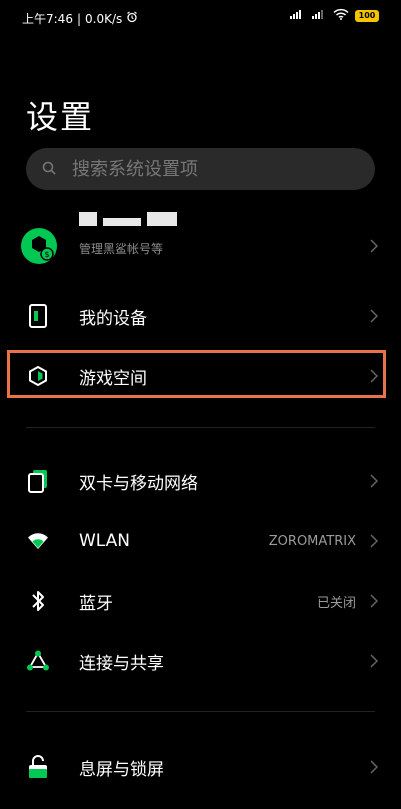  Describe the element at coordinates (196, 374) in the screenshot. I see `highlight-box` at that location.